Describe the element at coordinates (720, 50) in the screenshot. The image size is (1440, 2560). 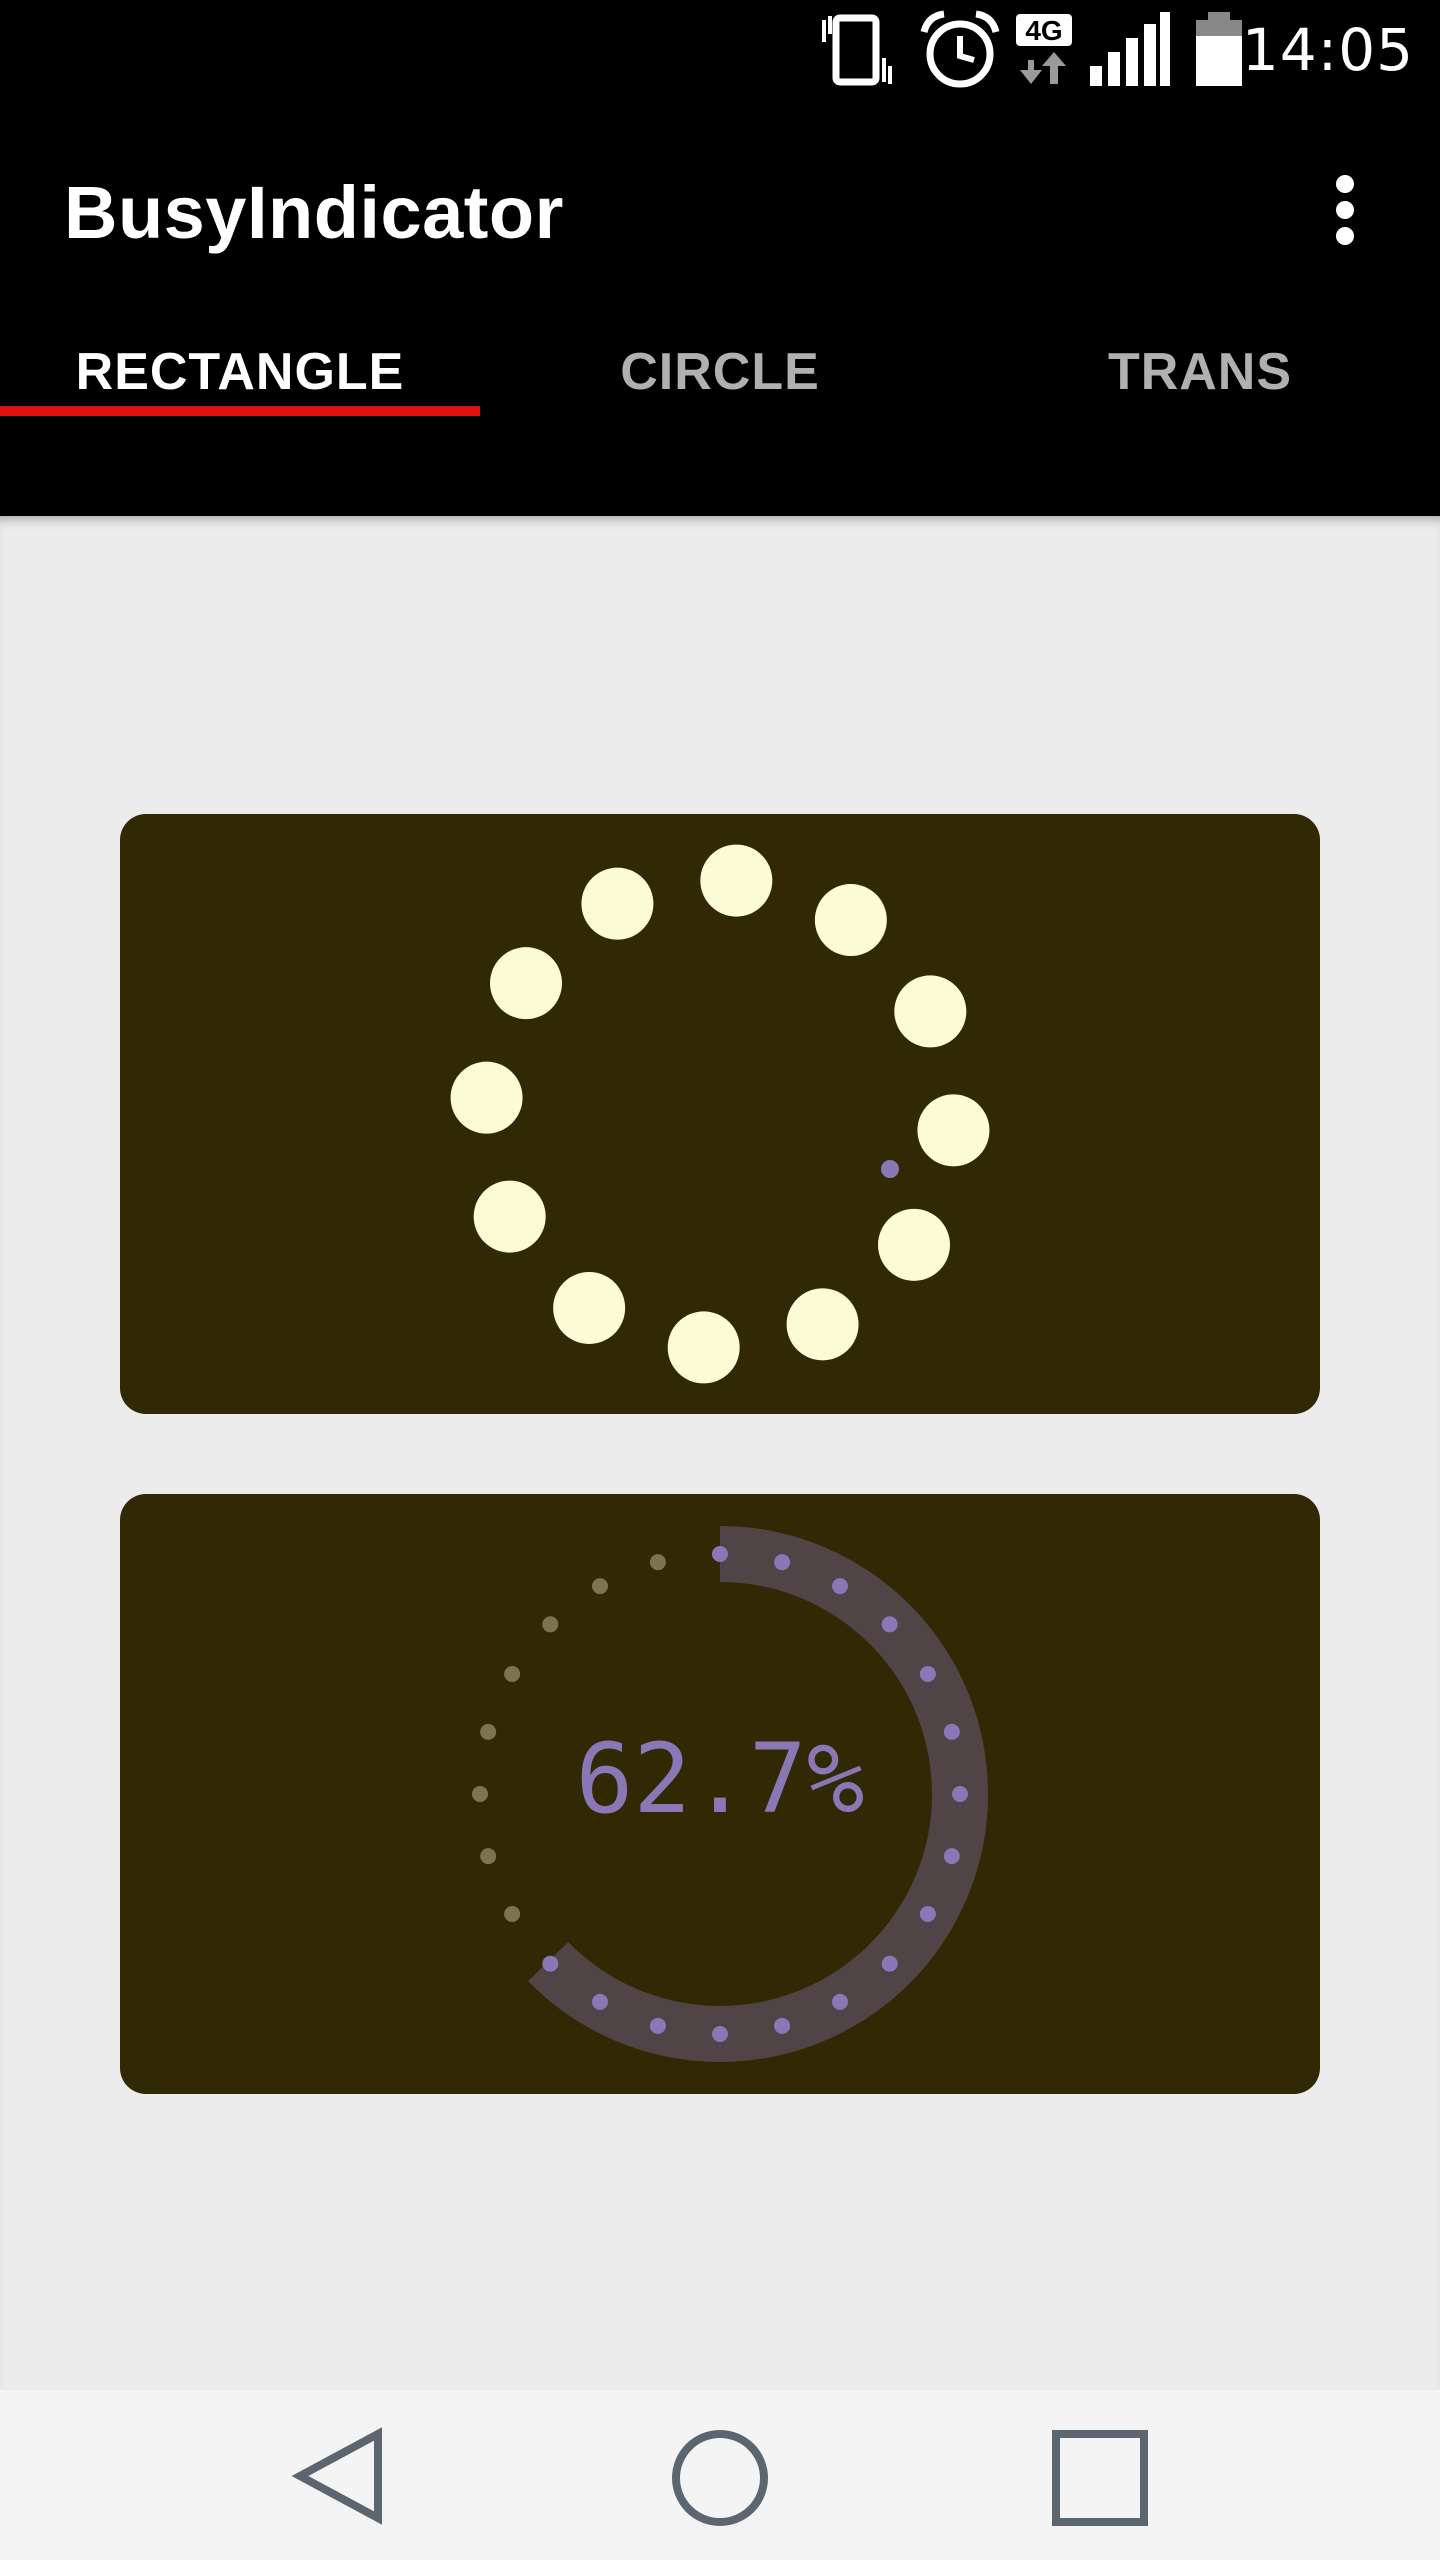
I see `status-bar: 4G 14:05` at that location.